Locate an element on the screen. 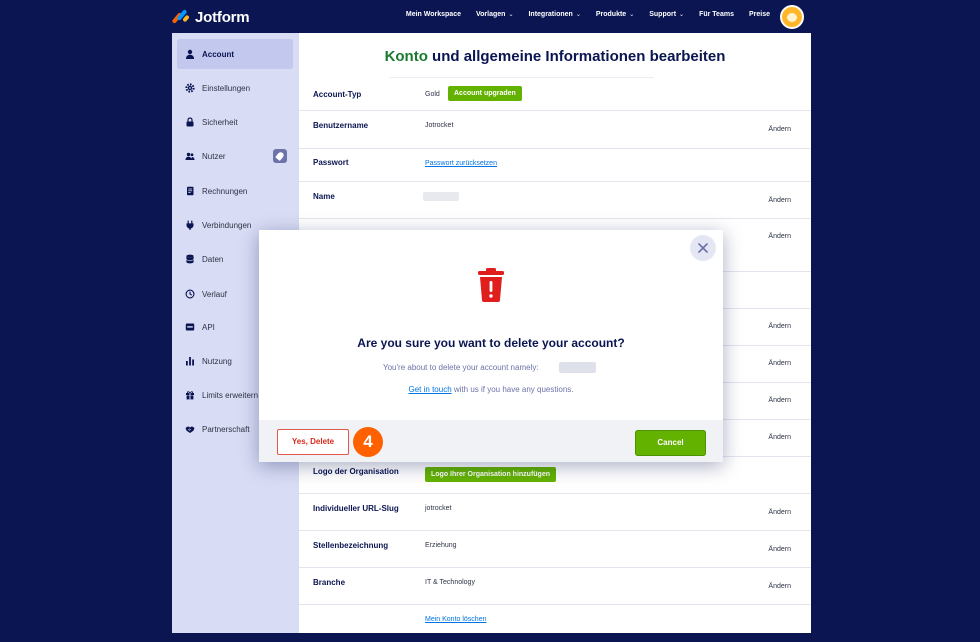 The height and width of the screenshot is (642, 980). user-icon is located at coordinates (190, 54).